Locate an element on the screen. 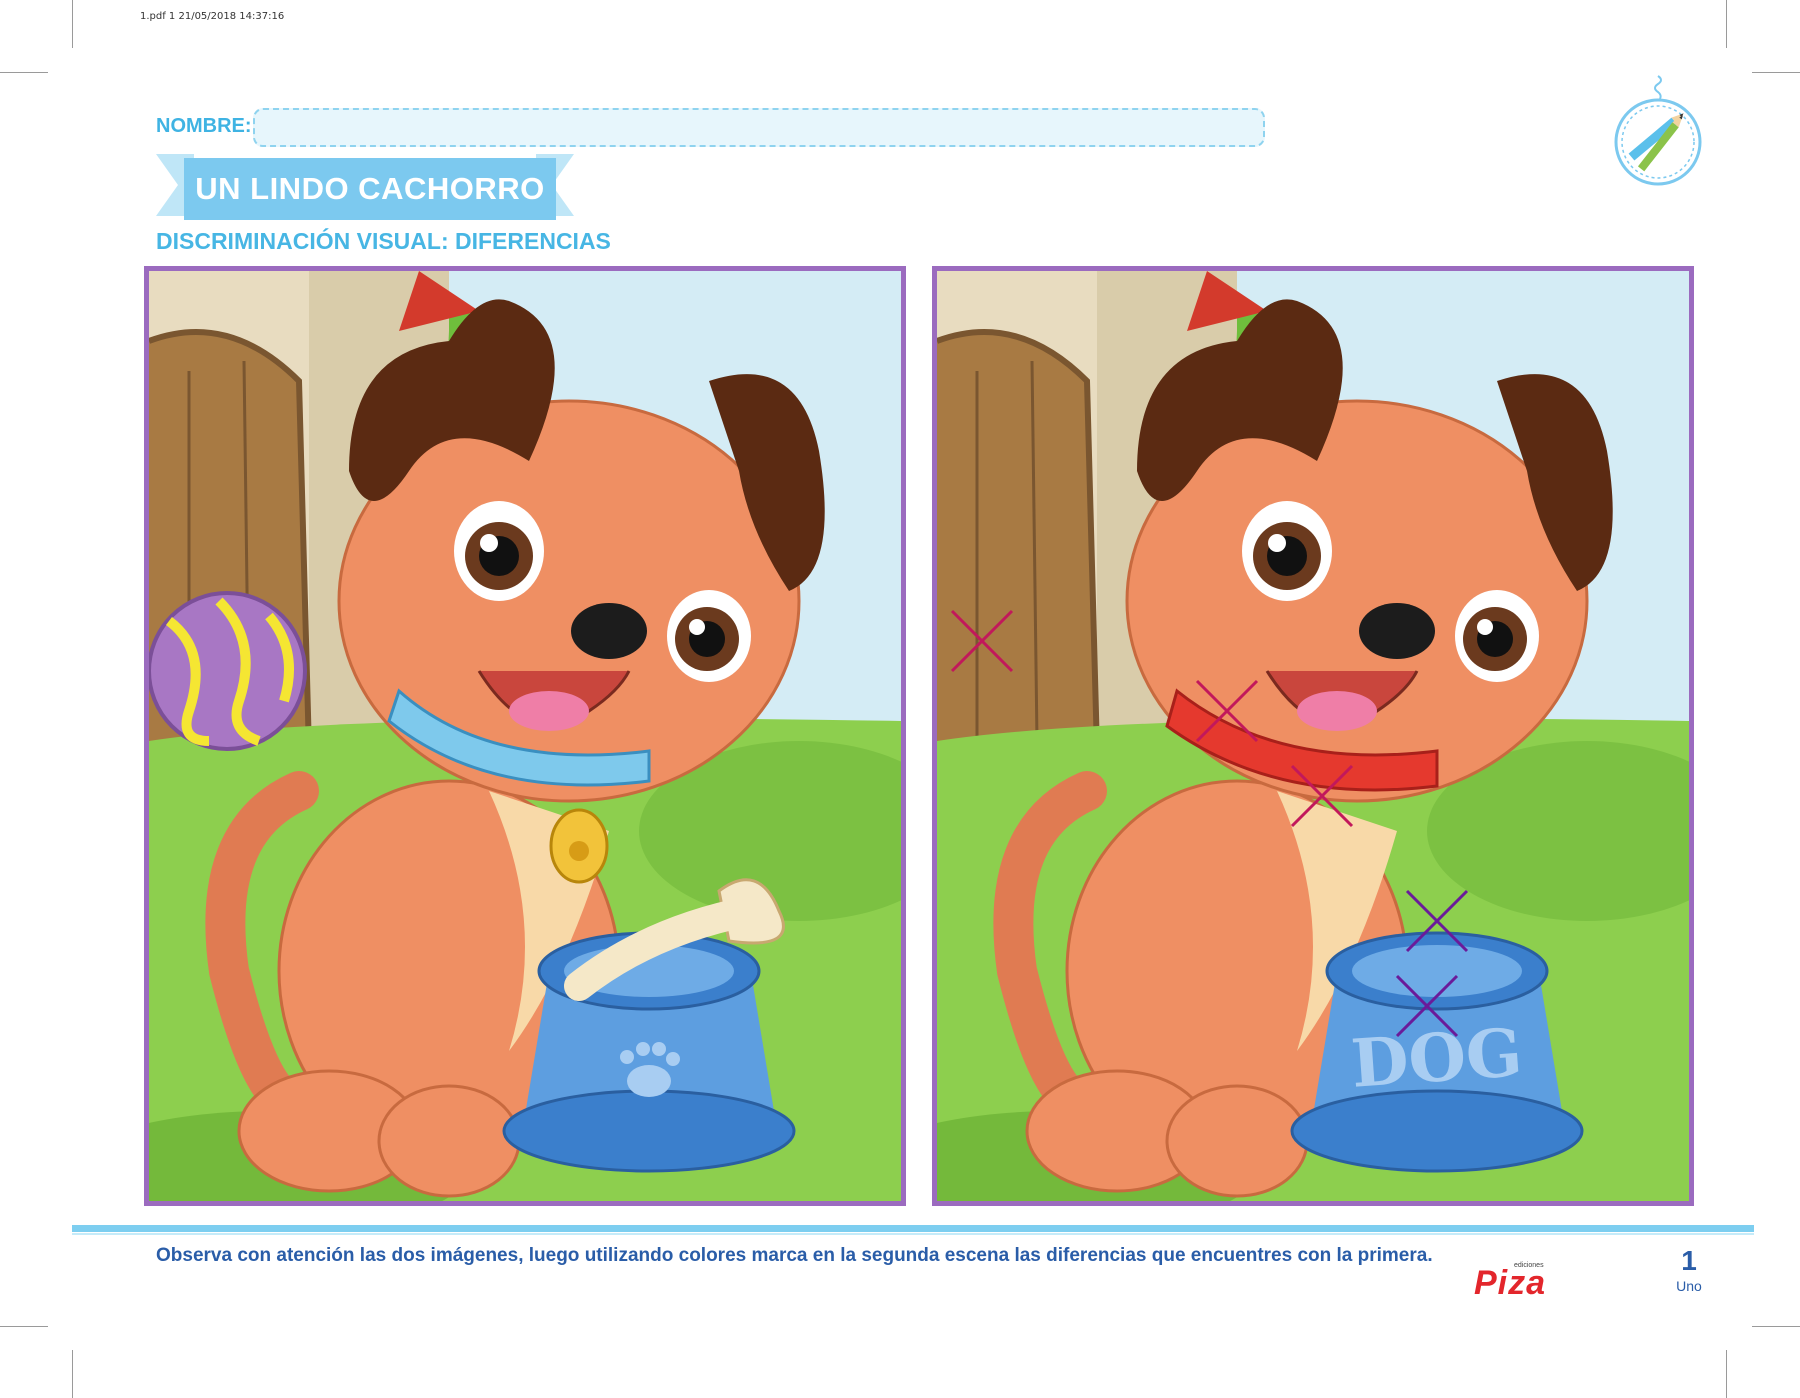 This screenshot has width=1800, height=1398. ball is located at coordinates (228, 671).